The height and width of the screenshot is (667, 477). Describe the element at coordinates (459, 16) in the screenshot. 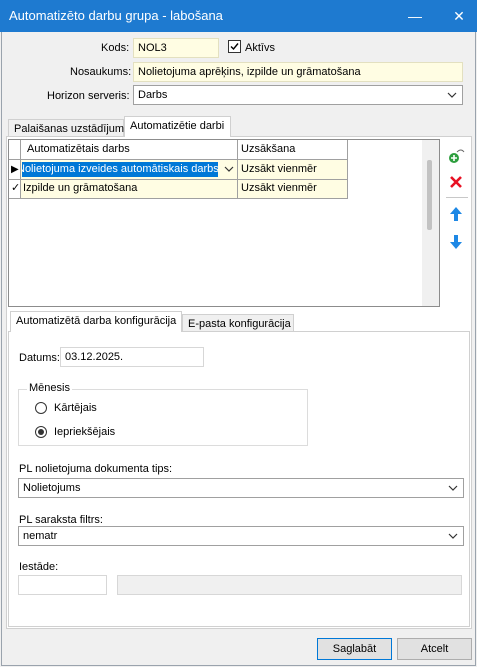

I see `close-button: ✕` at that location.